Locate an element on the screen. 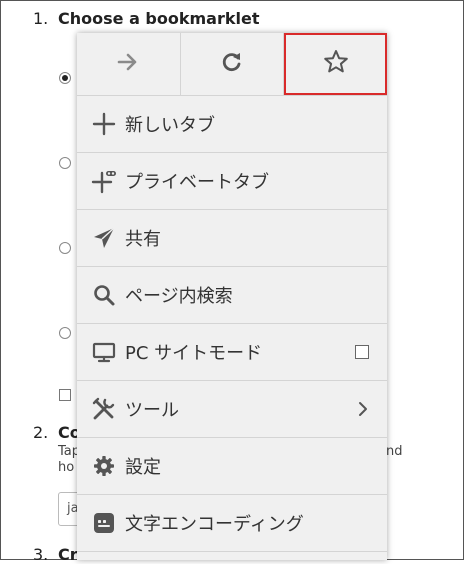  menu-item-label: プライベートタブ is located at coordinates (197, 182).